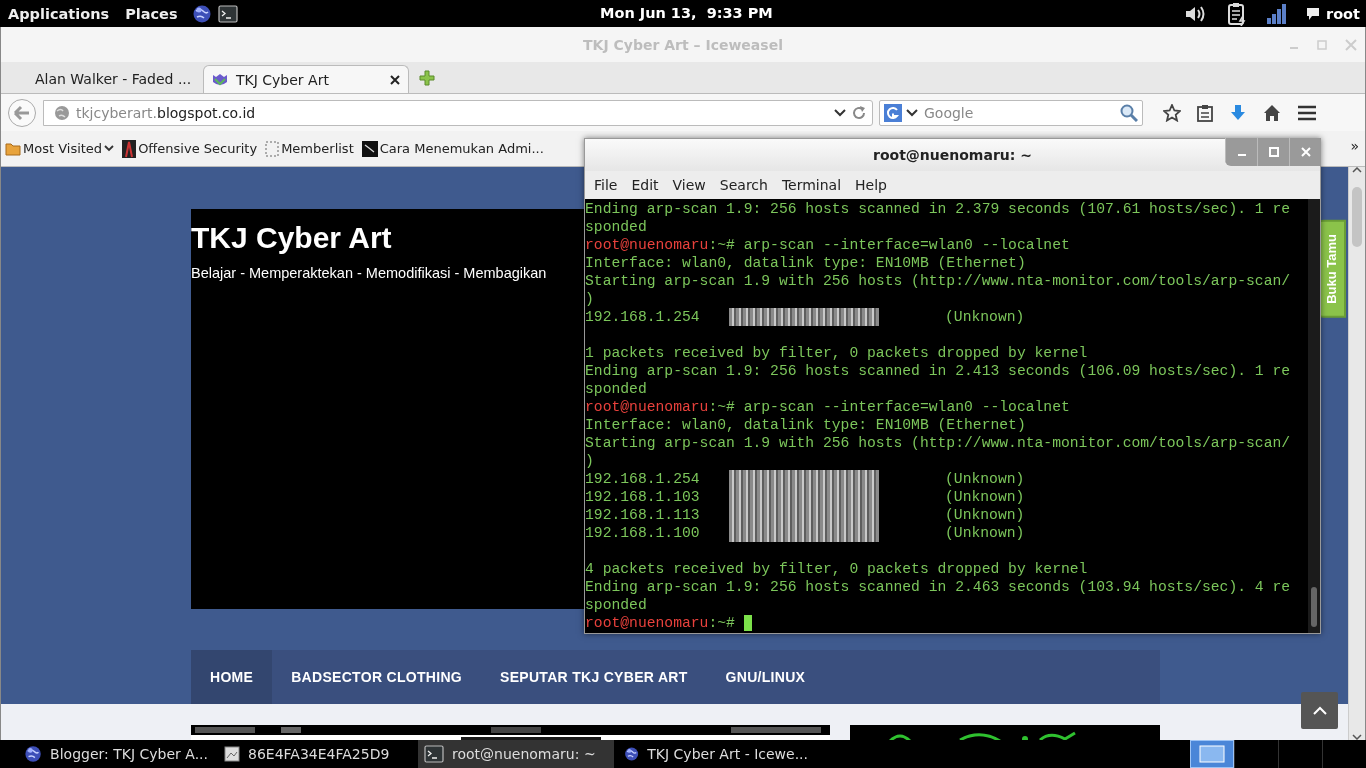  Describe the element at coordinates (643, 533) in the screenshot. I see `ip-address: 192.168.1.100` at that location.